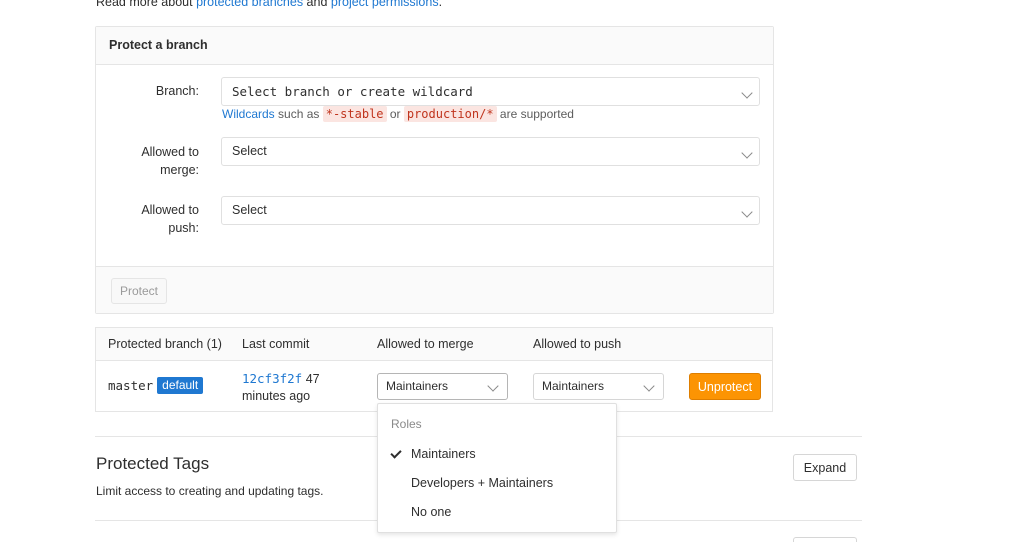 This screenshot has width=1027, height=542. What do you see at coordinates (272, 378) in the screenshot?
I see `commit-sha-link: 12cf3f2f` at bounding box center [272, 378].